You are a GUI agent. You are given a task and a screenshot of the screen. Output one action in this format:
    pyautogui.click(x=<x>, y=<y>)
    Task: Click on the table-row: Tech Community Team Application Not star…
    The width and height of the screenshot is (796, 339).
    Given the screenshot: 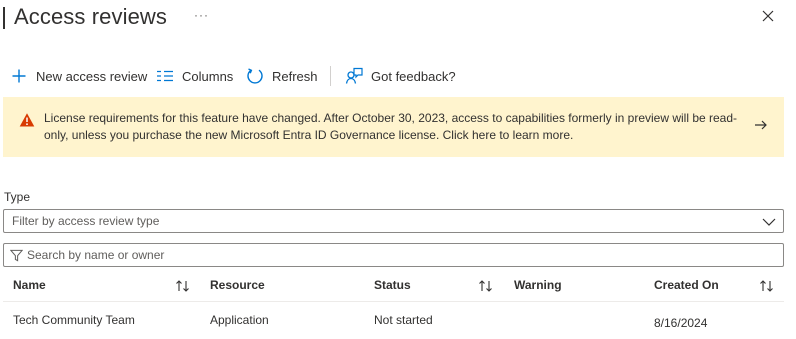 What is the action you would take?
    pyautogui.click(x=393, y=321)
    